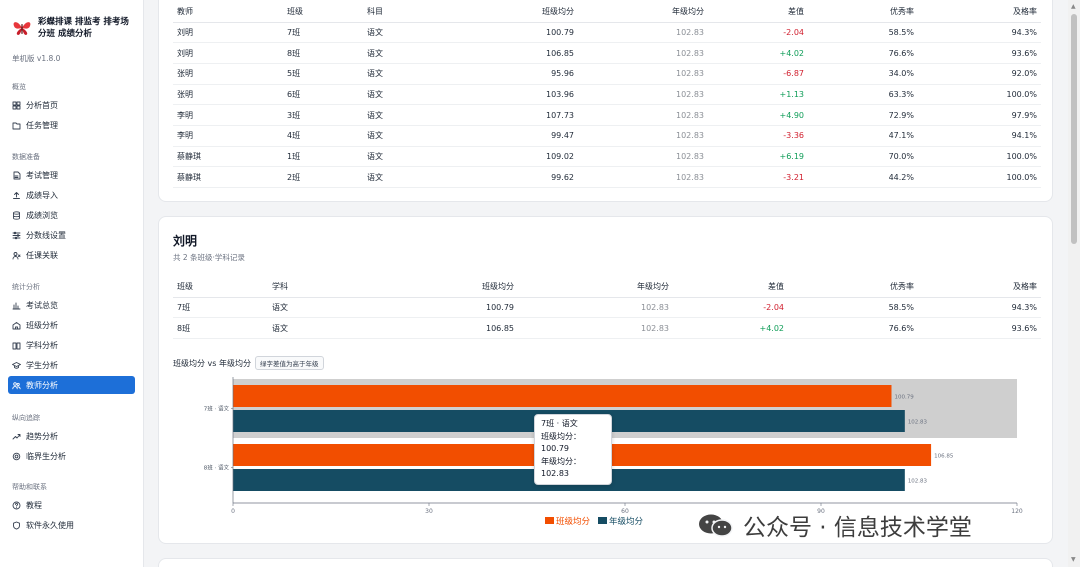 The image size is (1080, 567). Describe the element at coordinates (71, 255) in the screenshot. I see `sidebar-item-user-link: 任课关联` at that location.